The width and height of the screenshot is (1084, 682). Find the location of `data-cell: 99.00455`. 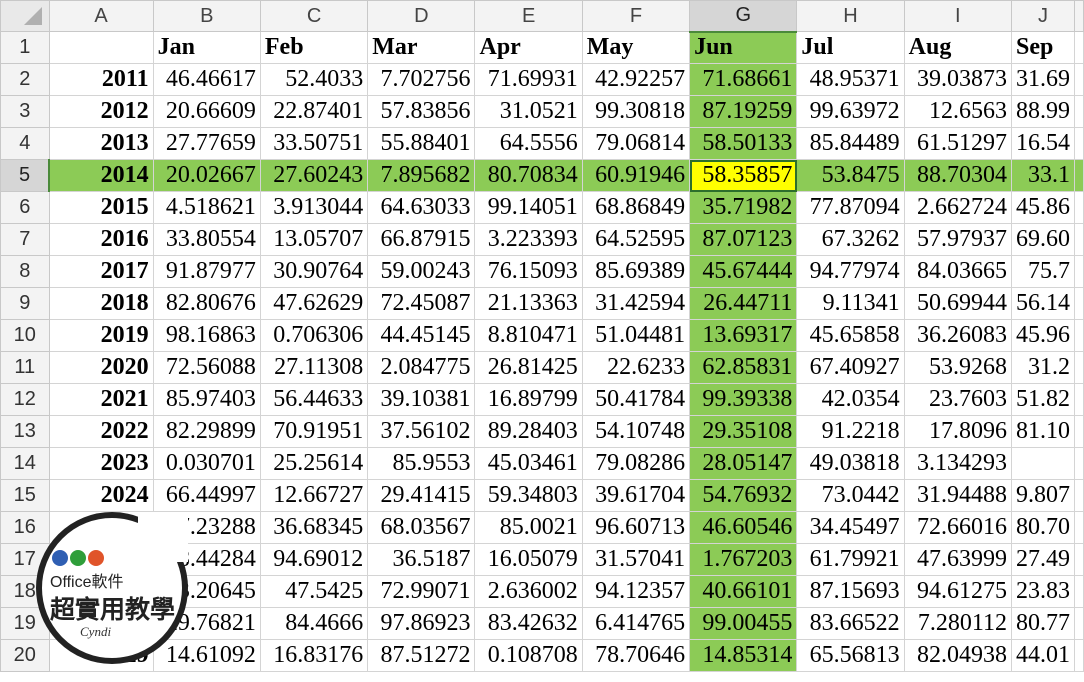

data-cell: 99.00455 is located at coordinates (743, 623).